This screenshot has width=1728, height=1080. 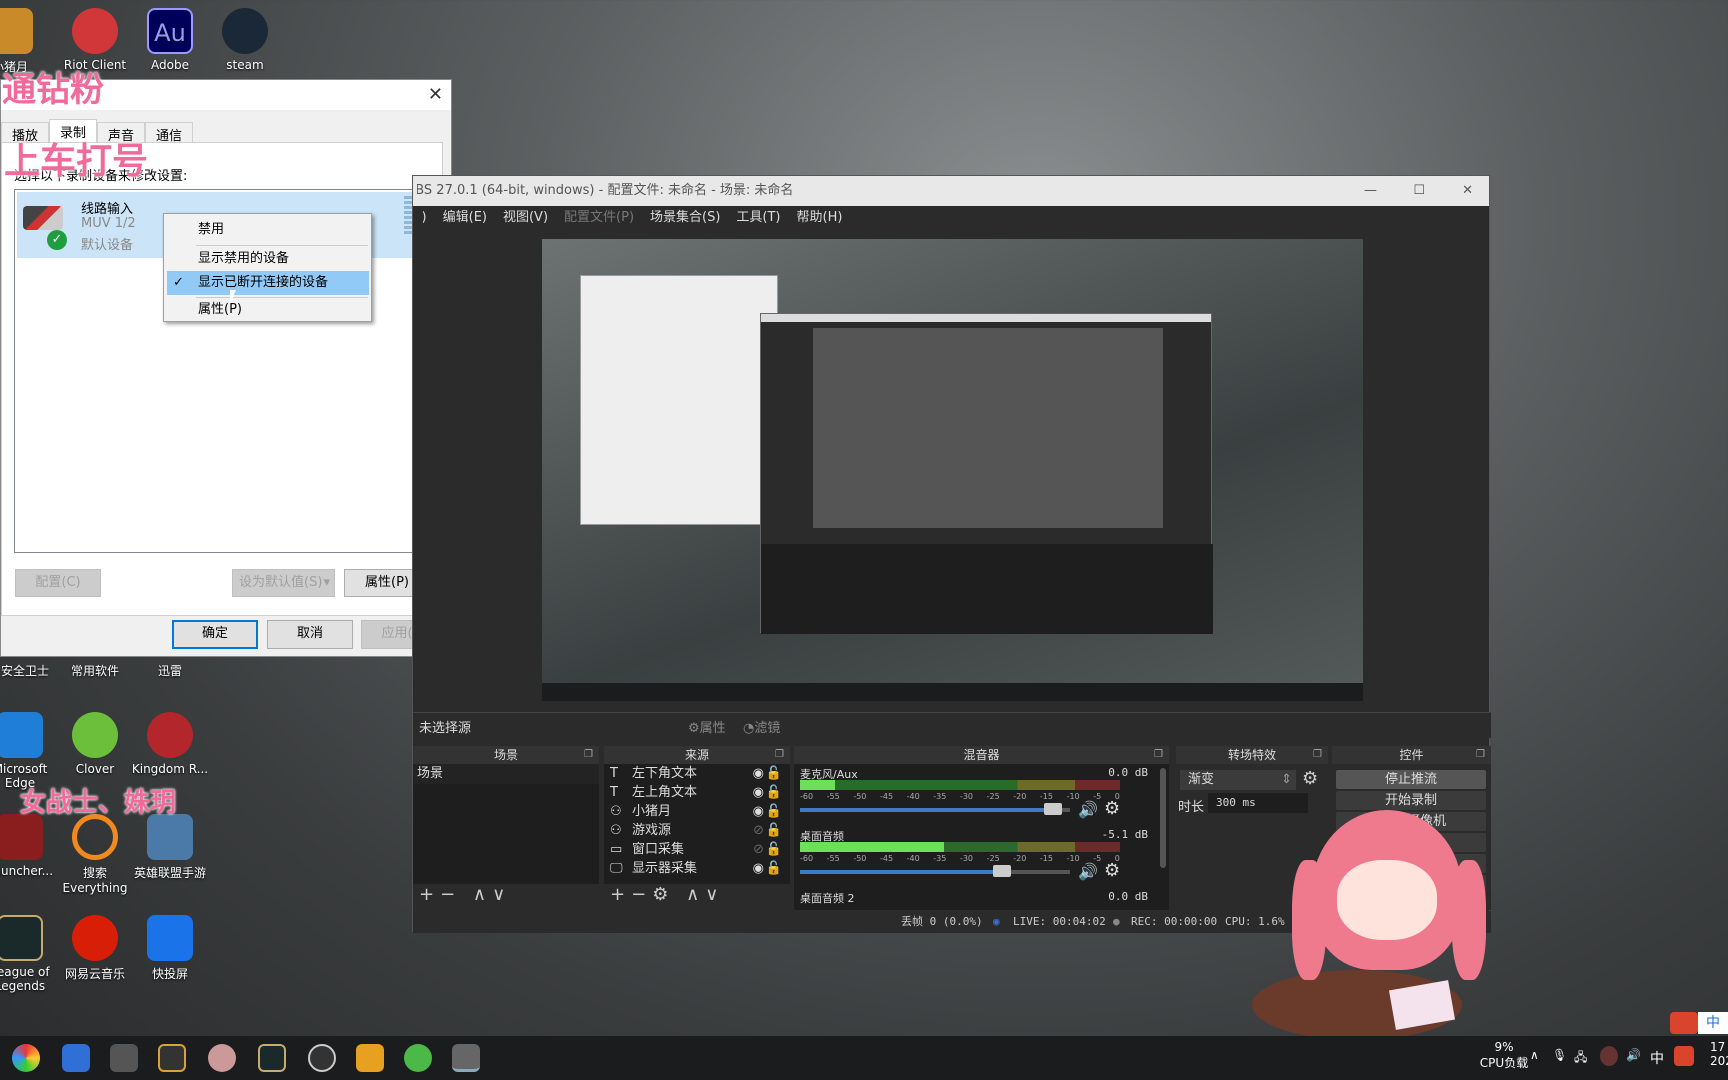 What do you see at coordinates (465, 218) in the screenshot?
I see `menu-edit: 编辑(E)` at bounding box center [465, 218].